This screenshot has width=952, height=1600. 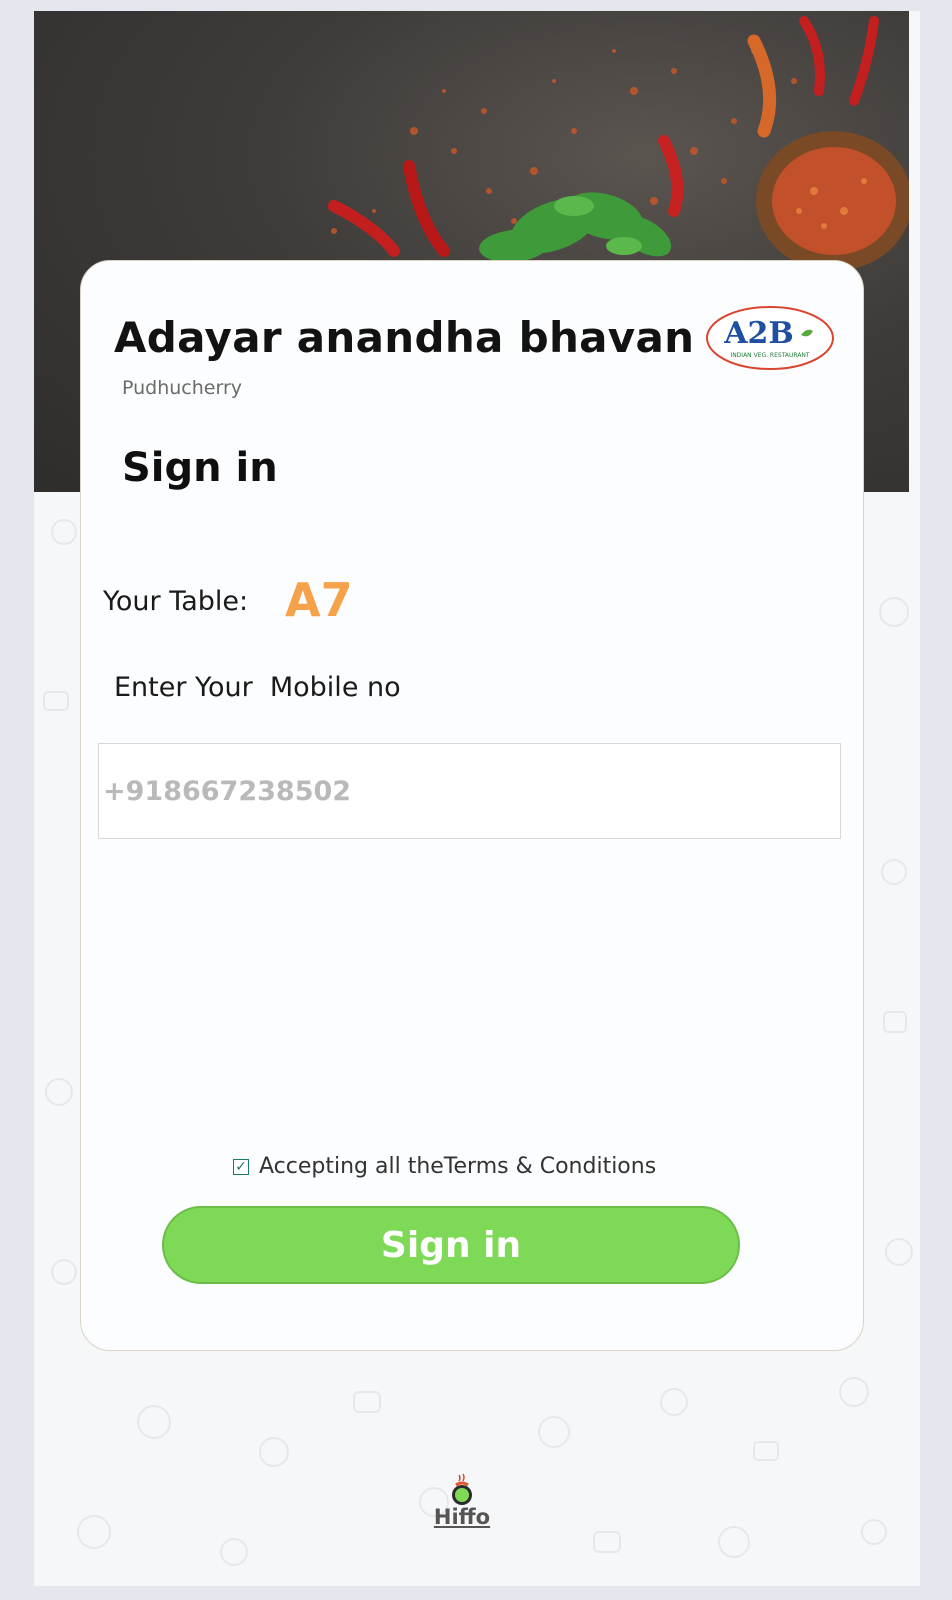 What do you see at coordinates (200, 468) in the screenshot?
I see `signin-heading: Sign in` at bounding box center [200, 468].